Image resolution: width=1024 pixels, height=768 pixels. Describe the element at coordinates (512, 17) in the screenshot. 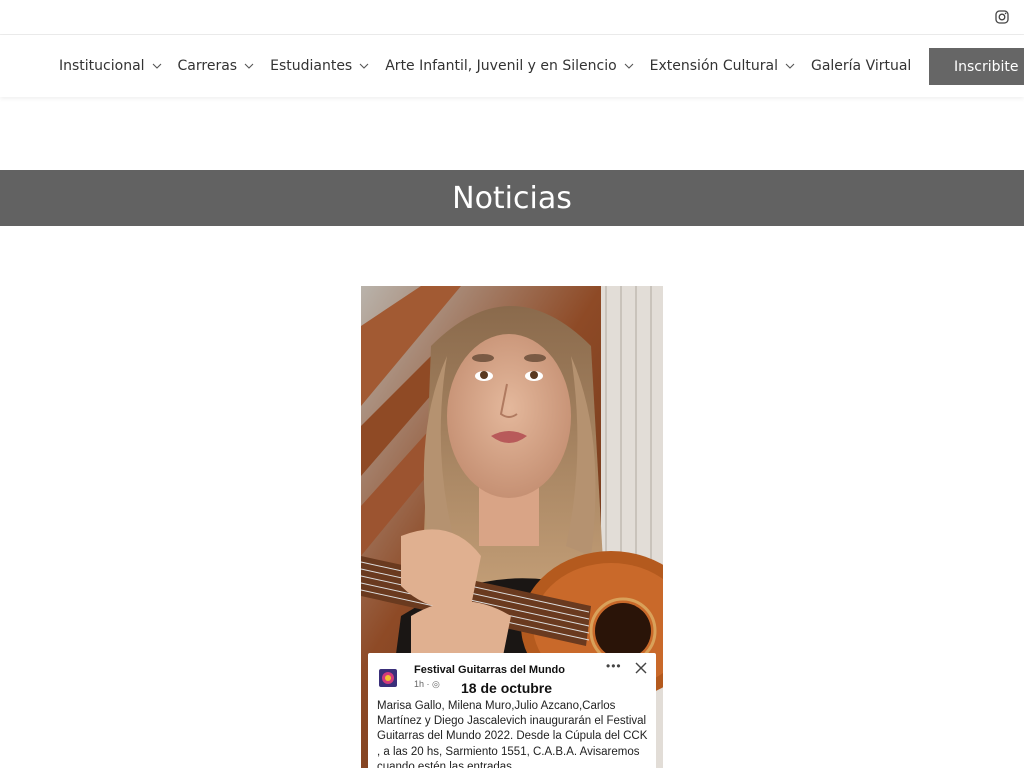

I see `top-bar` at that location.